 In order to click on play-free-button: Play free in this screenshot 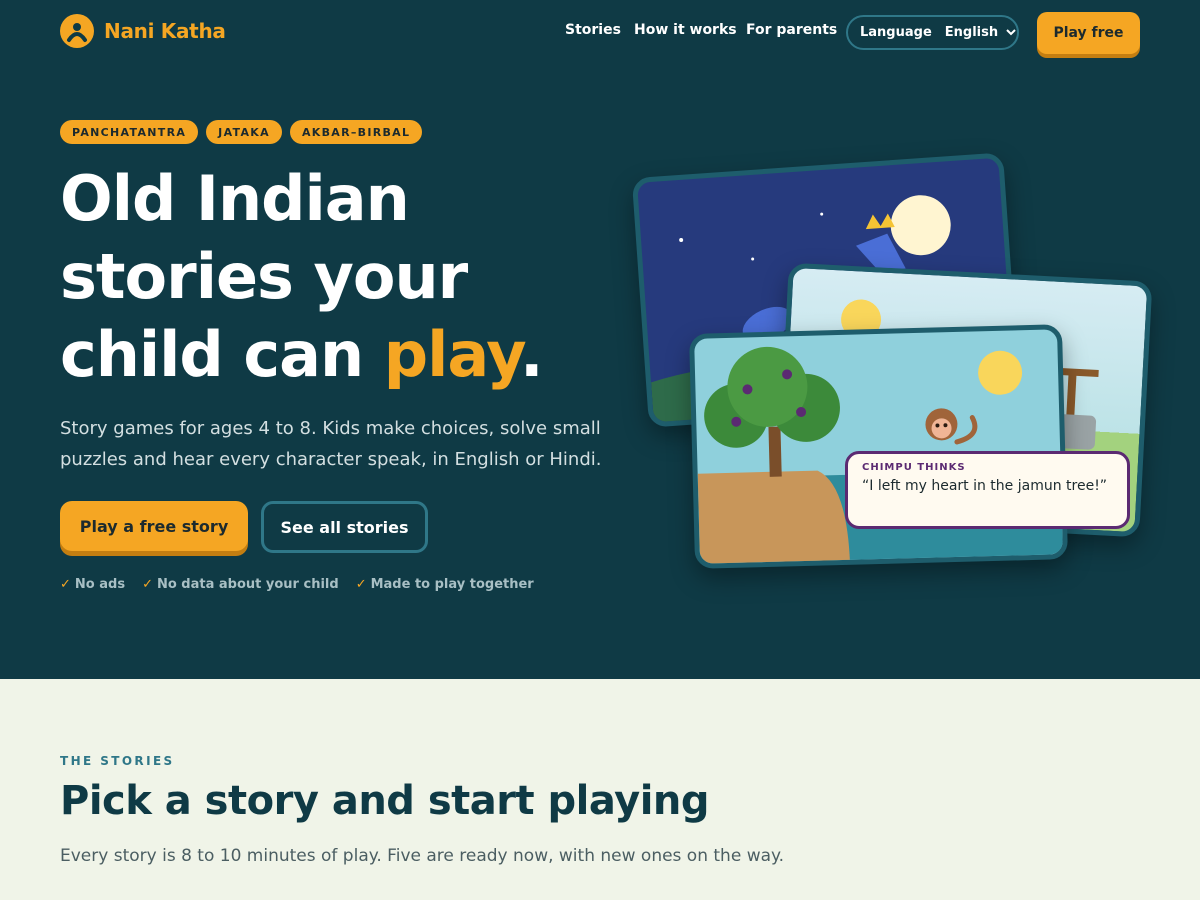, I will do `click(1088, 33)`.